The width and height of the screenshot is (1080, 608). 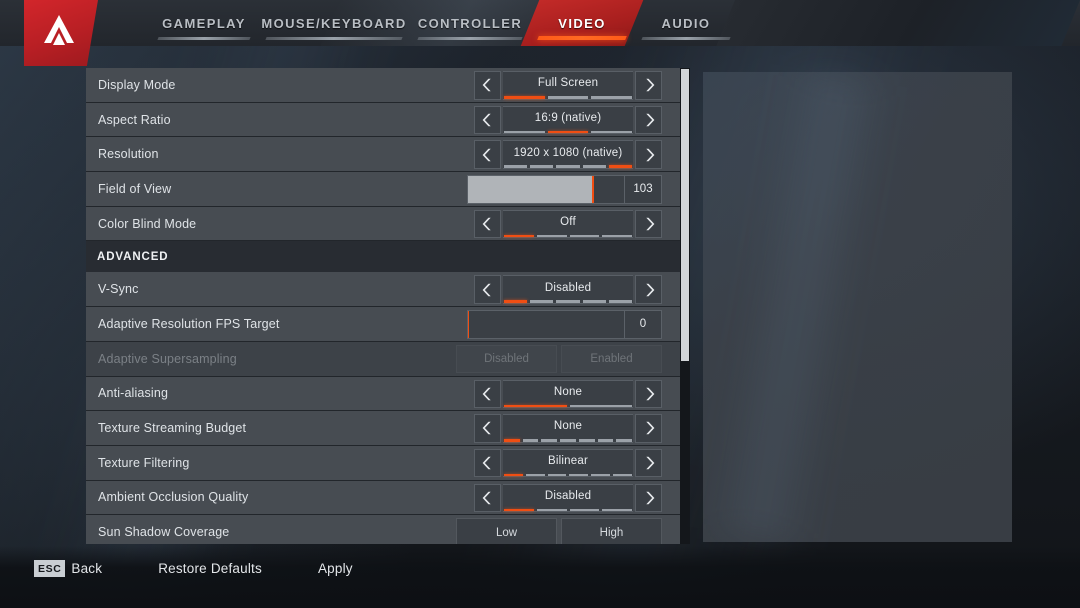 I want to click on apex-legends-logo-icon, so click(x=61, y=33).